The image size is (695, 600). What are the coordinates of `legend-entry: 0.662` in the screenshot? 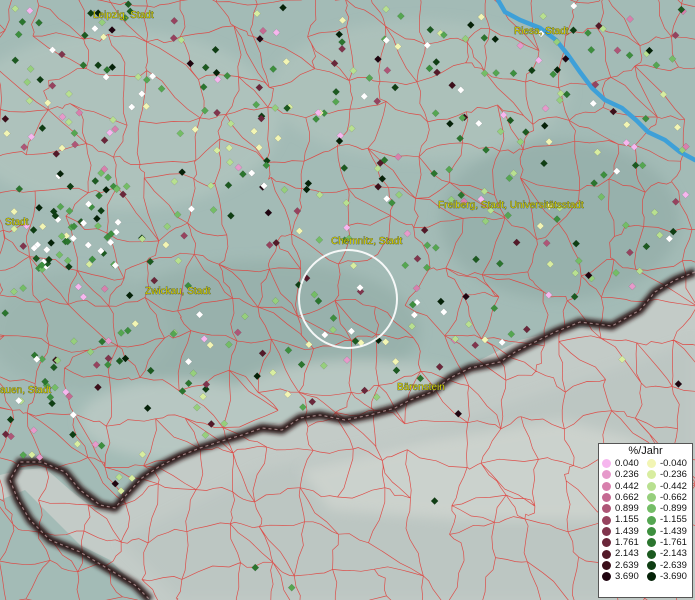 It's located at (624, 497).